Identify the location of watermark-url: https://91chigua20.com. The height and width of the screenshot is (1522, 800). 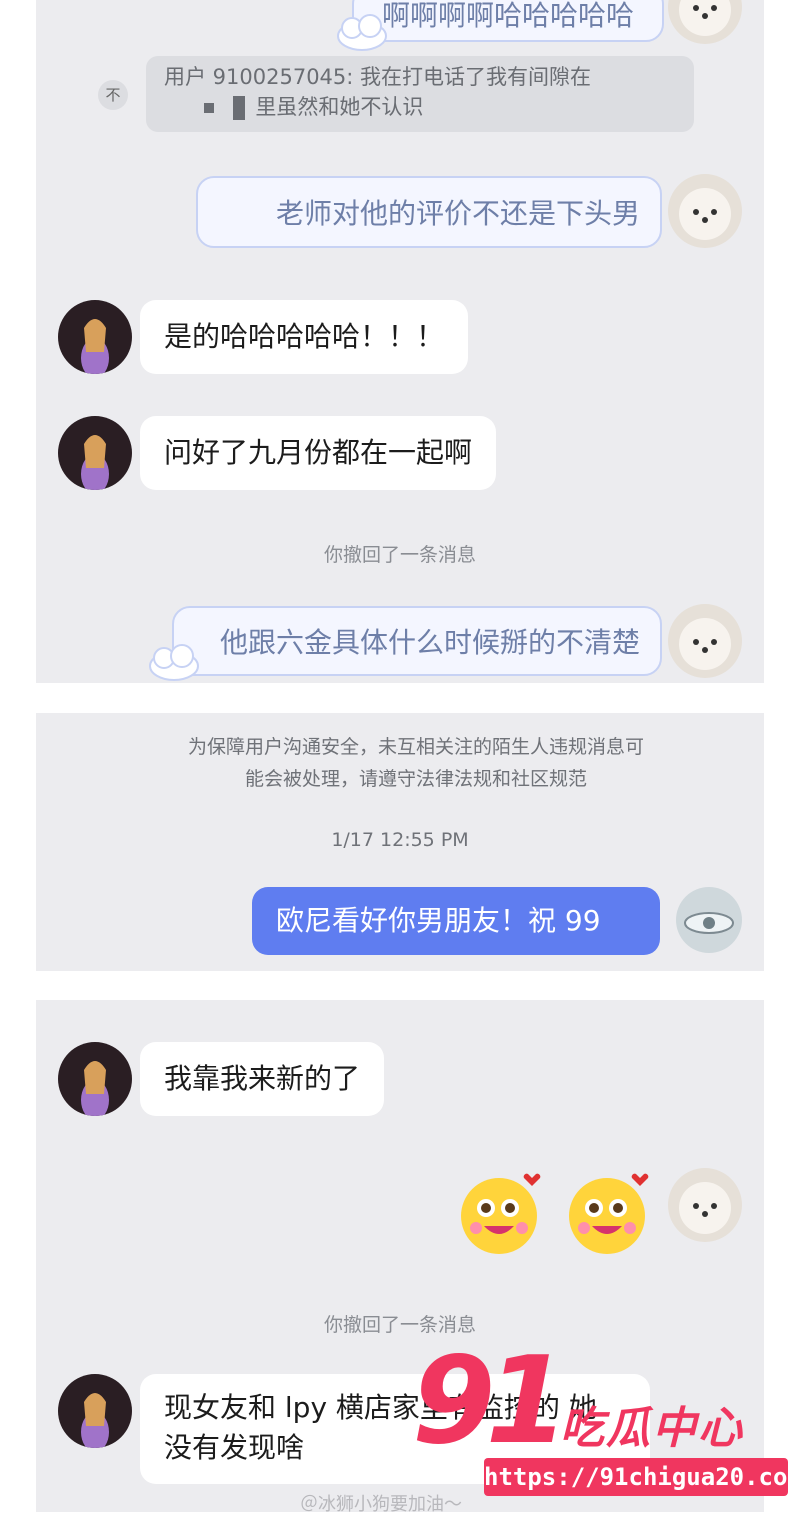
(642, 1477).